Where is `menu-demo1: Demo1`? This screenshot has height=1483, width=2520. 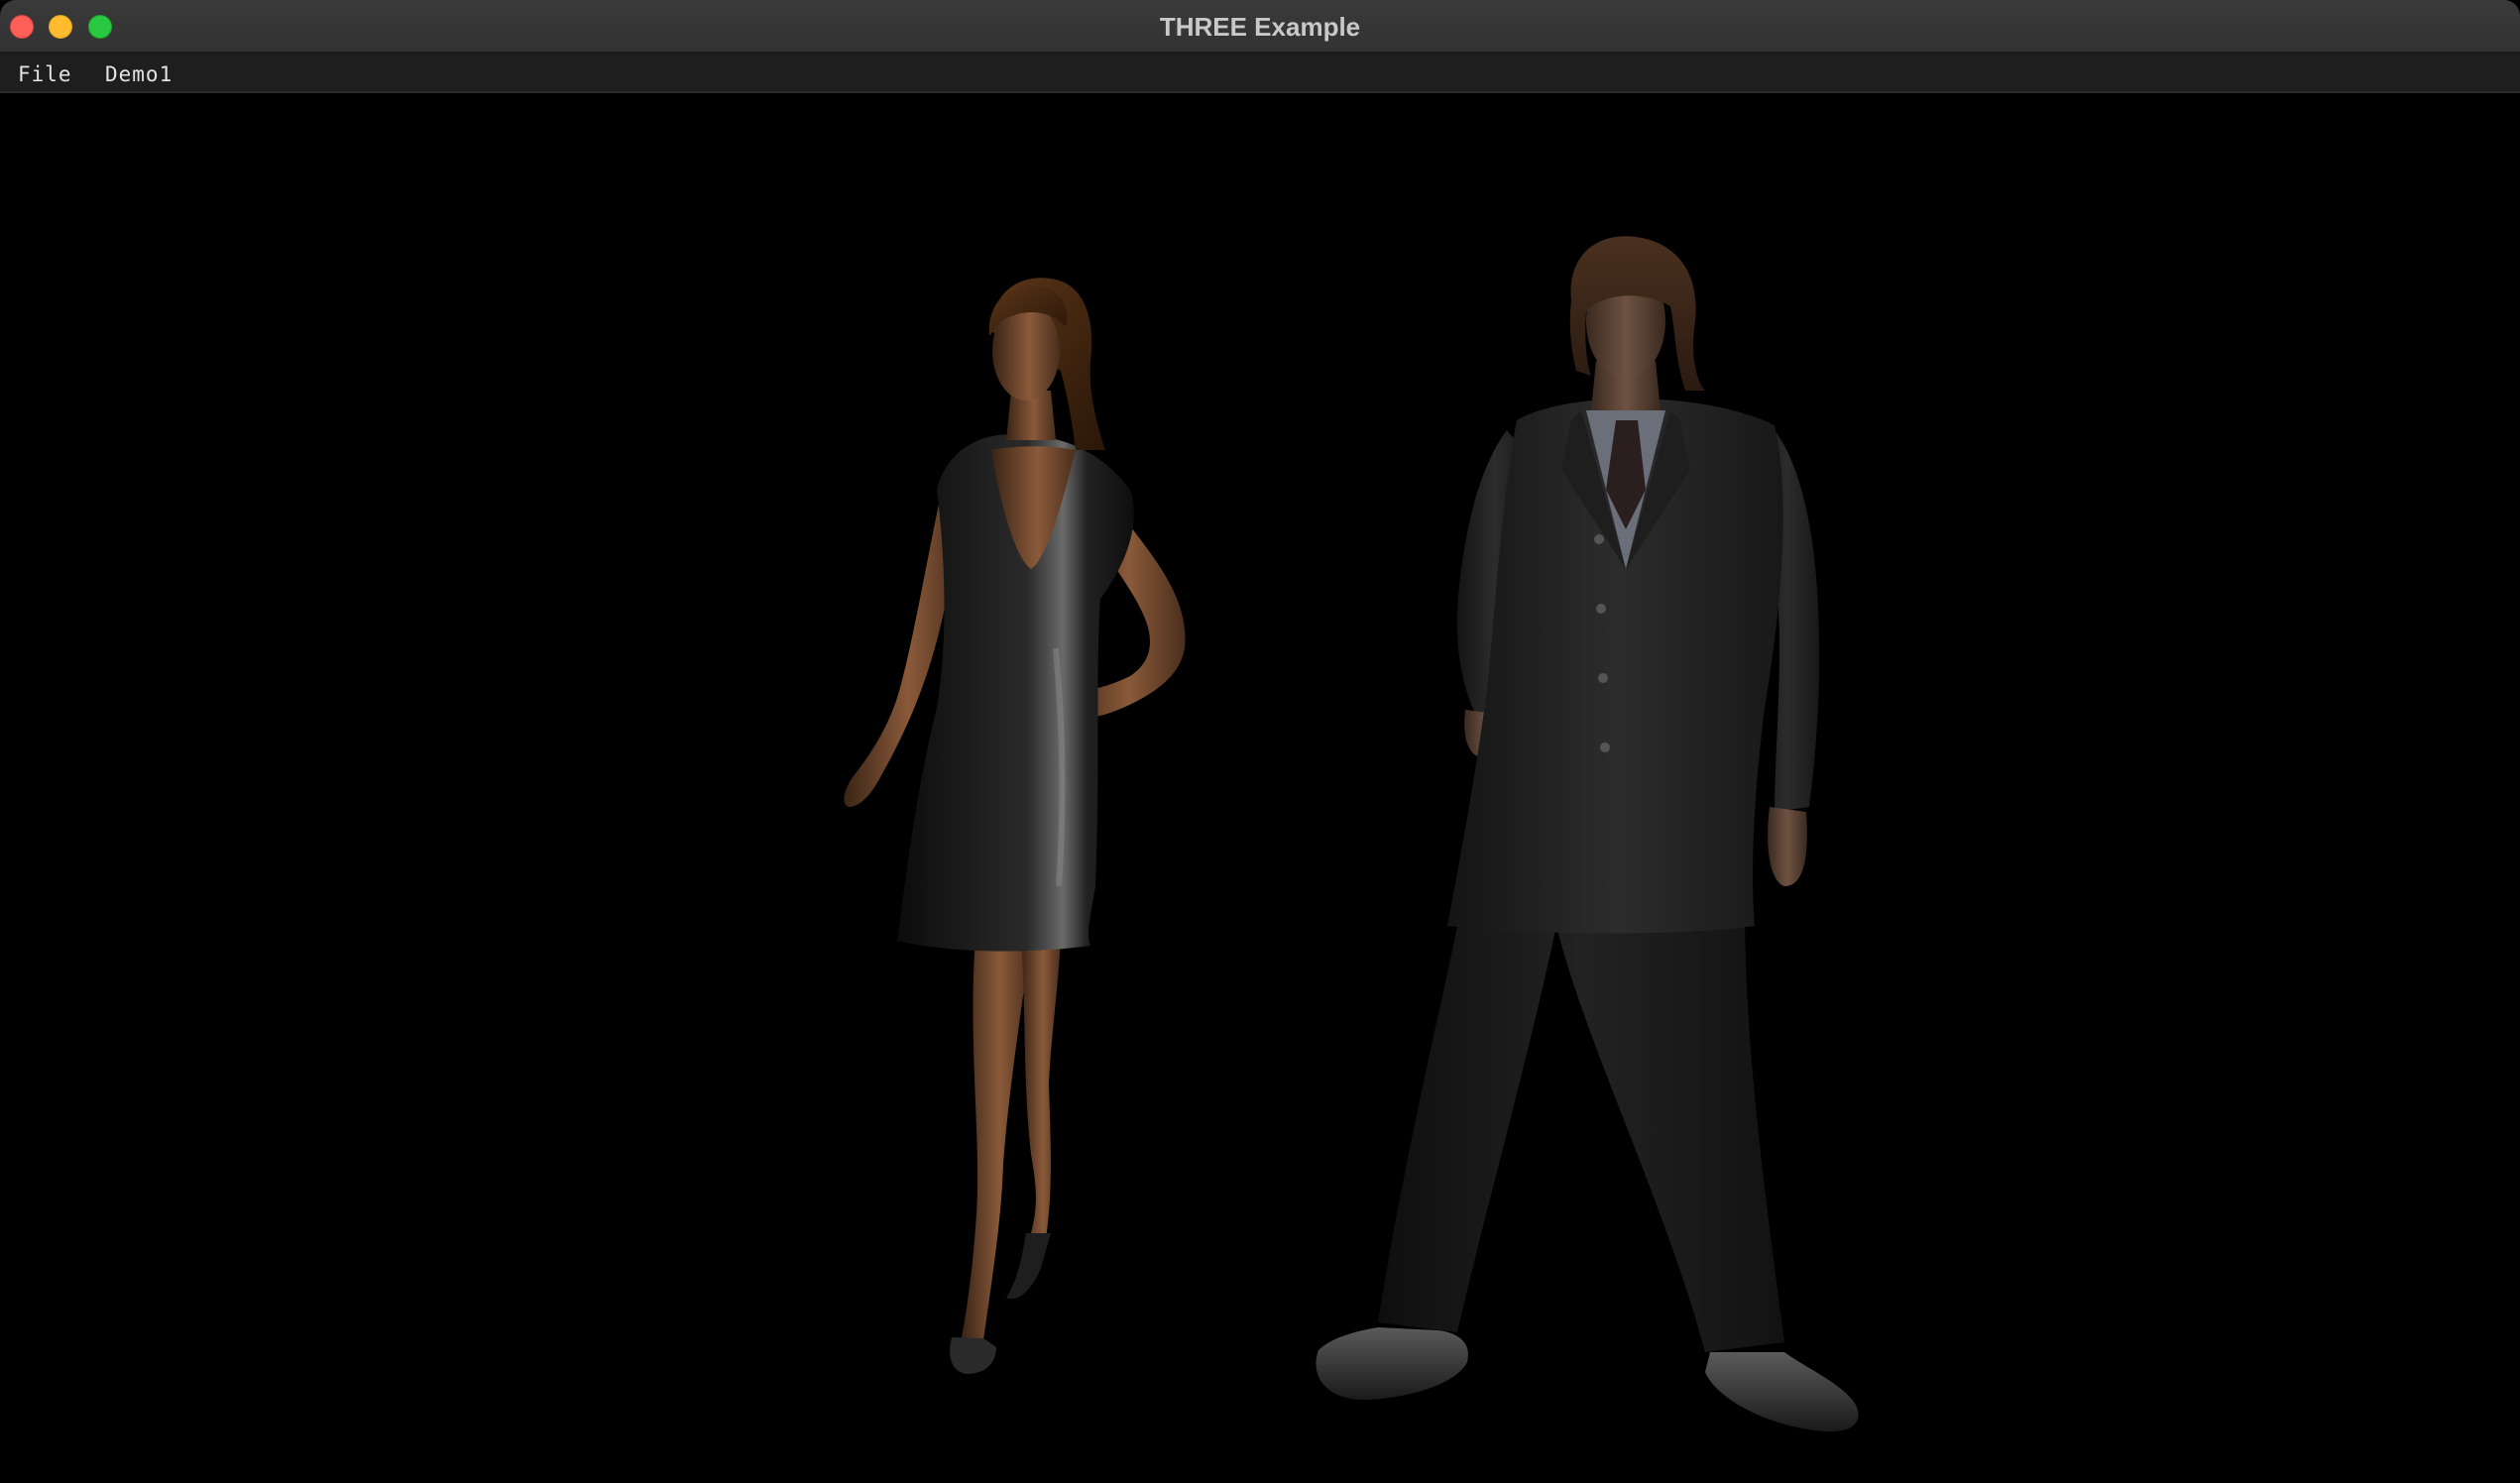
menu-demo1: Demo1 is located at coordinates (138, 72).